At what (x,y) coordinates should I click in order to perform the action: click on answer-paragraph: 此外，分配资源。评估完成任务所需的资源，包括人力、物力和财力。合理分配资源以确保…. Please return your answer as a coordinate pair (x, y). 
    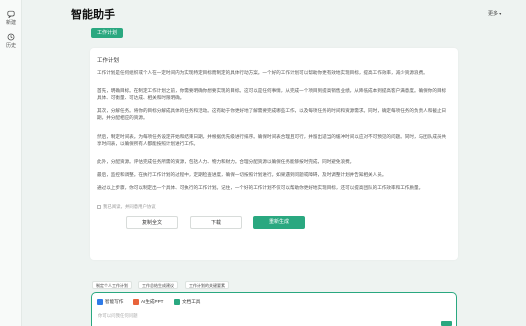
    Looking at the image, I should click on (226, 161).